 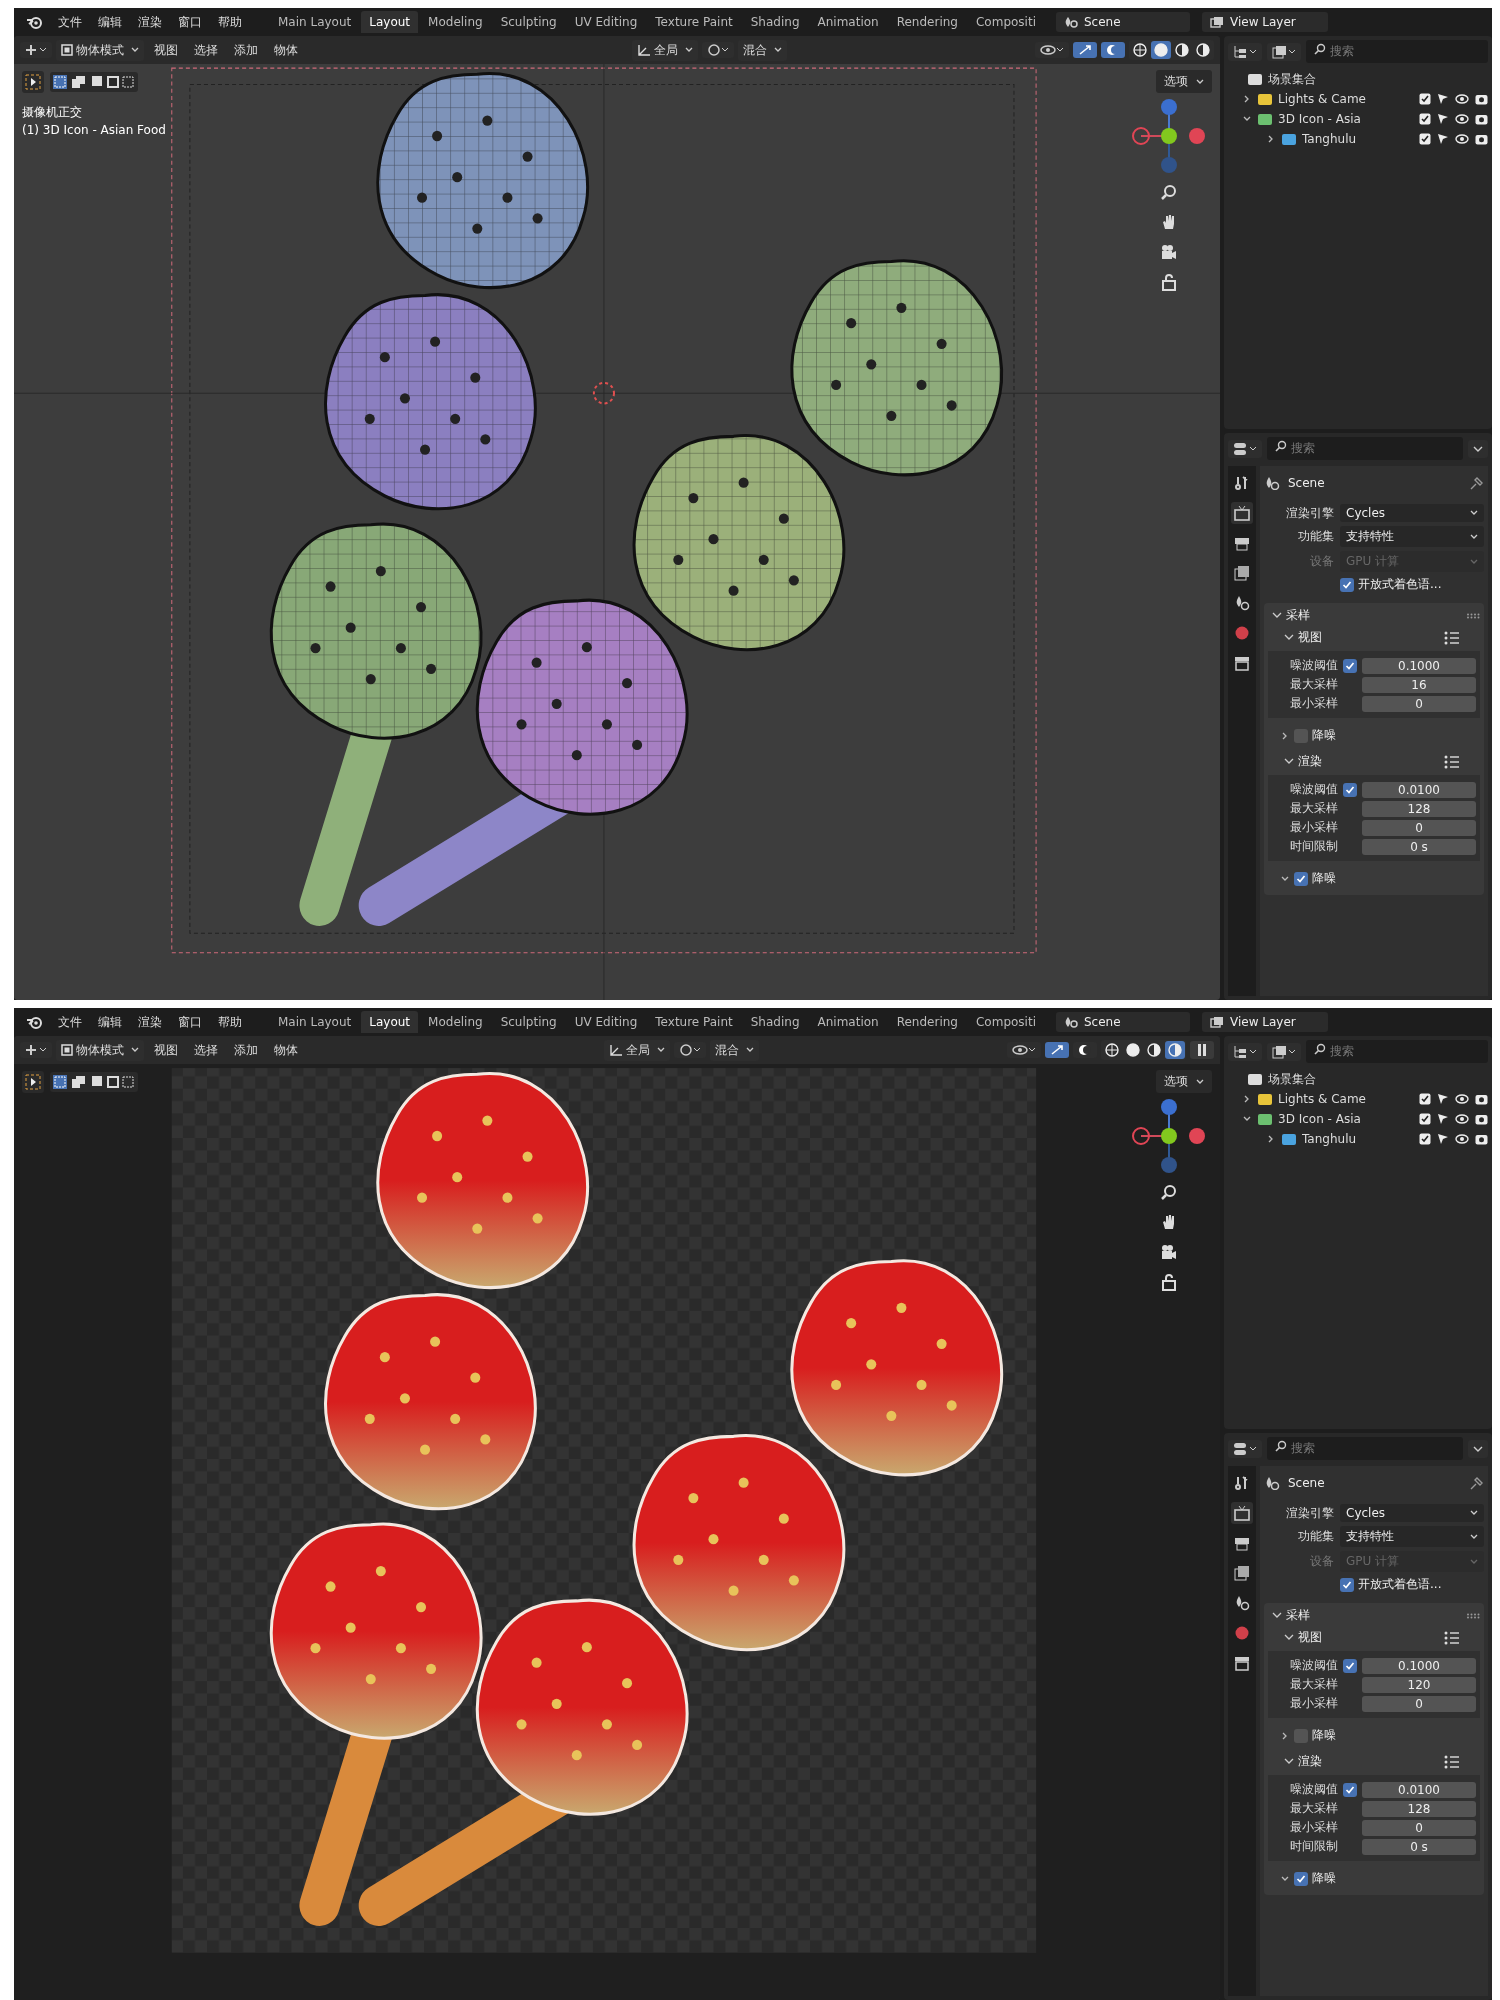 I want to click on axis-gizmo, so click(x=1169, y=136).